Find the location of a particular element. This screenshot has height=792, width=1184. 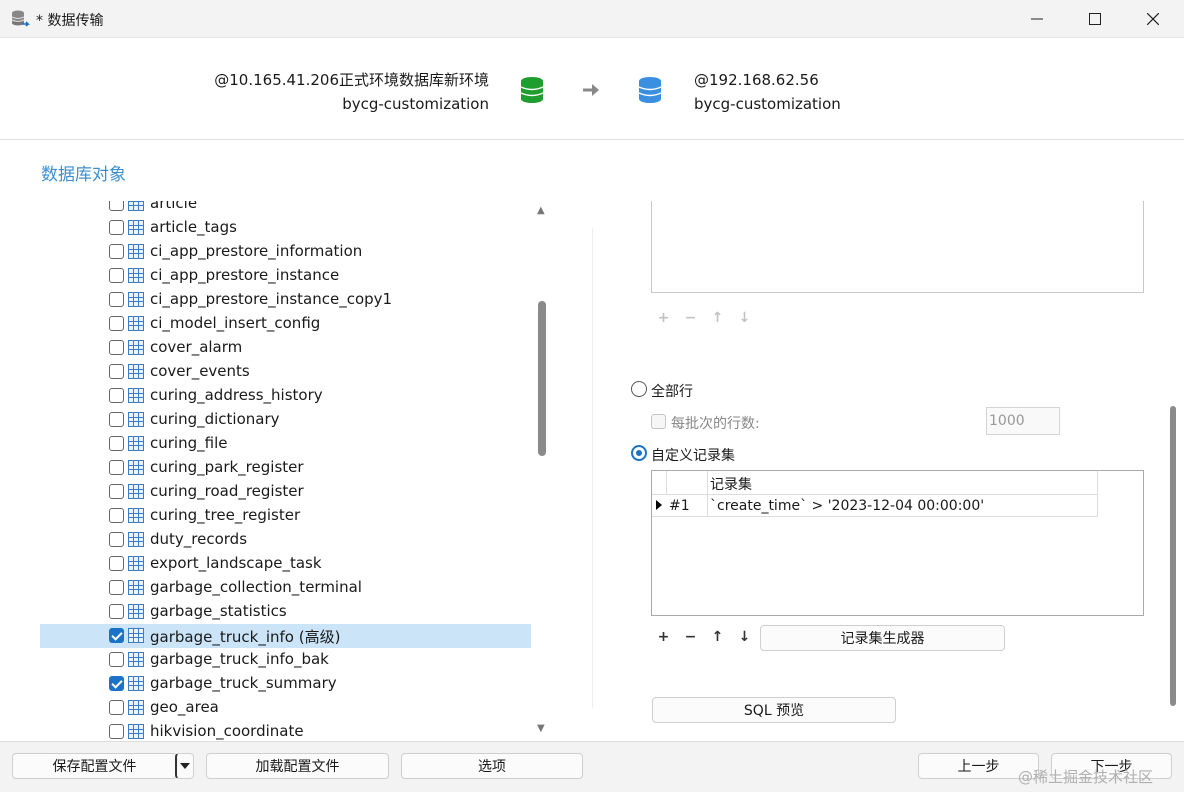

table-row: duty_records is located at coordinates (285, 540).